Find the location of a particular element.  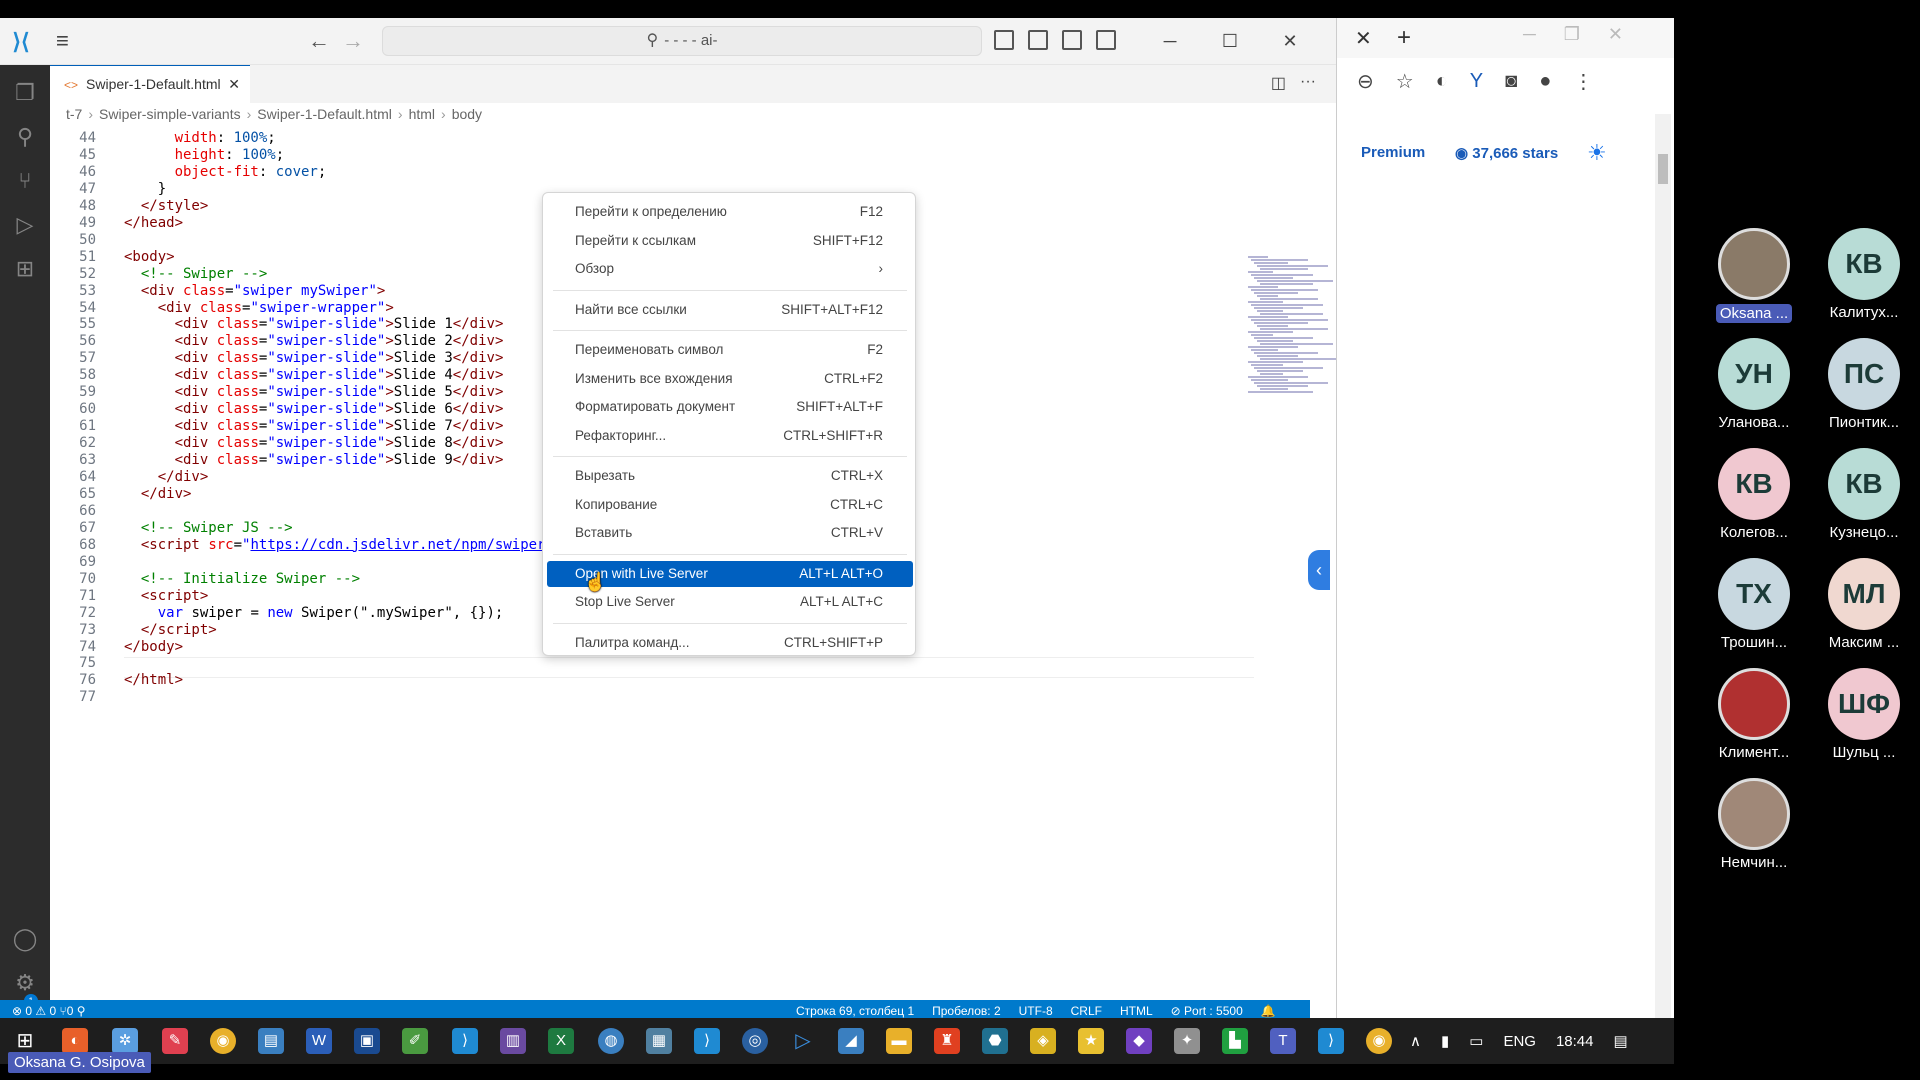

browser-scrollbar-thumb is located at coordinates (1663, 169).